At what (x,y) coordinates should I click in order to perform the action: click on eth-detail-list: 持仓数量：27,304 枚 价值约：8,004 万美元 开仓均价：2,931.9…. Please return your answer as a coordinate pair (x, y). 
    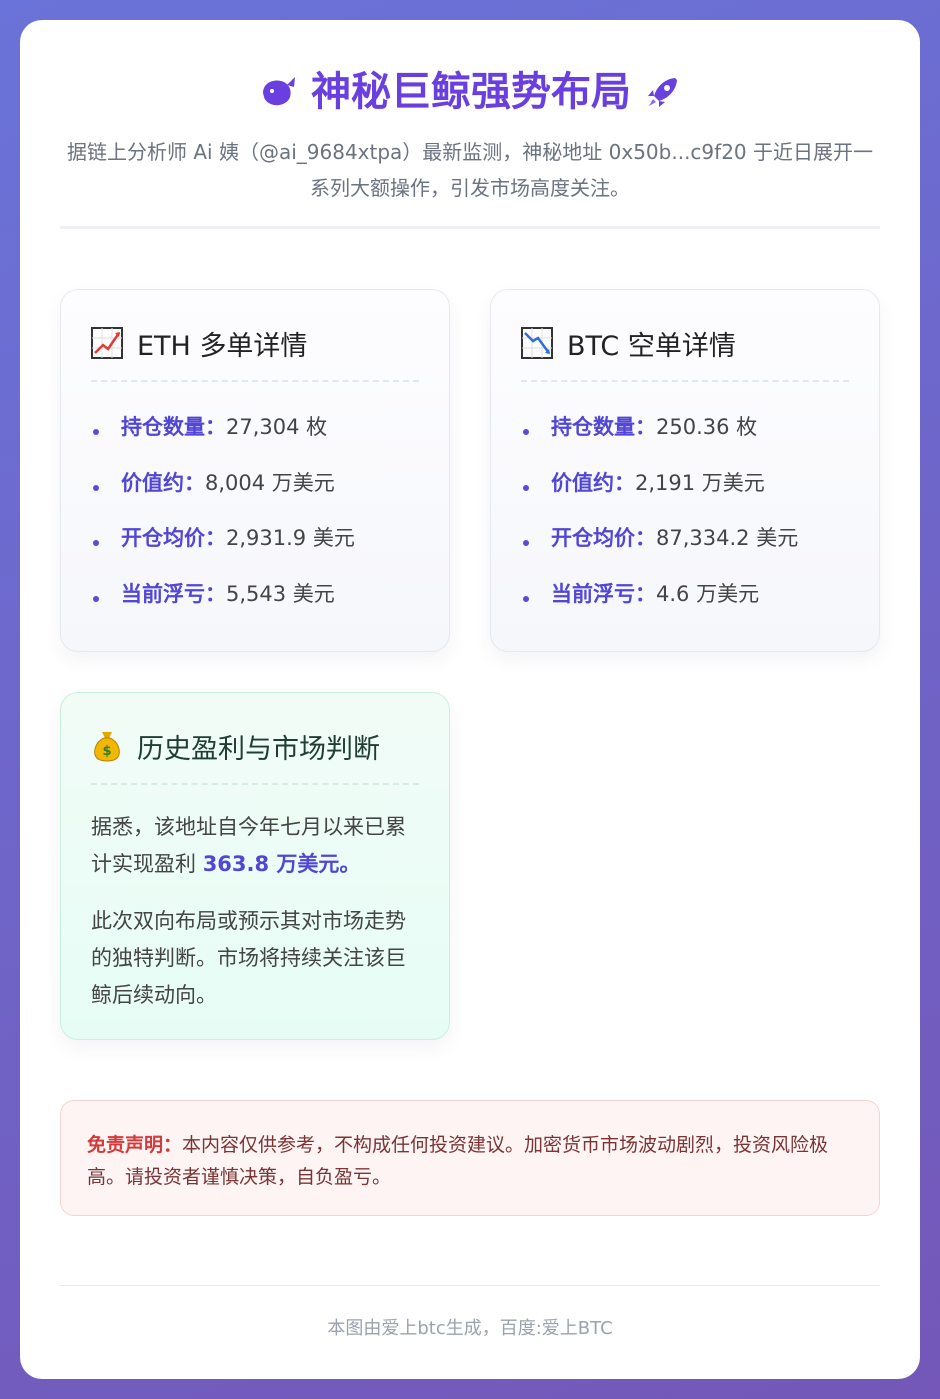
    Looking at the image, I should click on (255, 511).